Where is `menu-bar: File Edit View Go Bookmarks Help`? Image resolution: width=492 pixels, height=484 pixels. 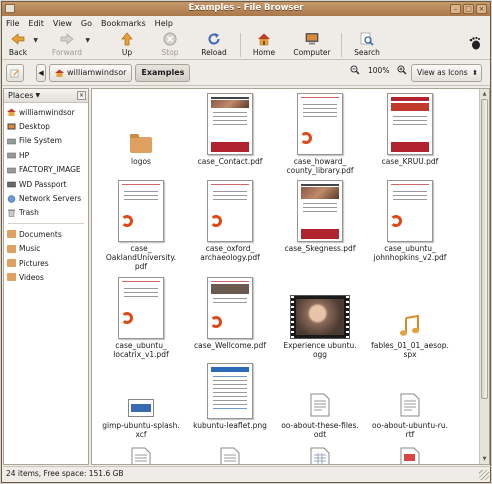 menu-bar: File Edit View Go Bookmarks Help is located at coordinates (246, 23).